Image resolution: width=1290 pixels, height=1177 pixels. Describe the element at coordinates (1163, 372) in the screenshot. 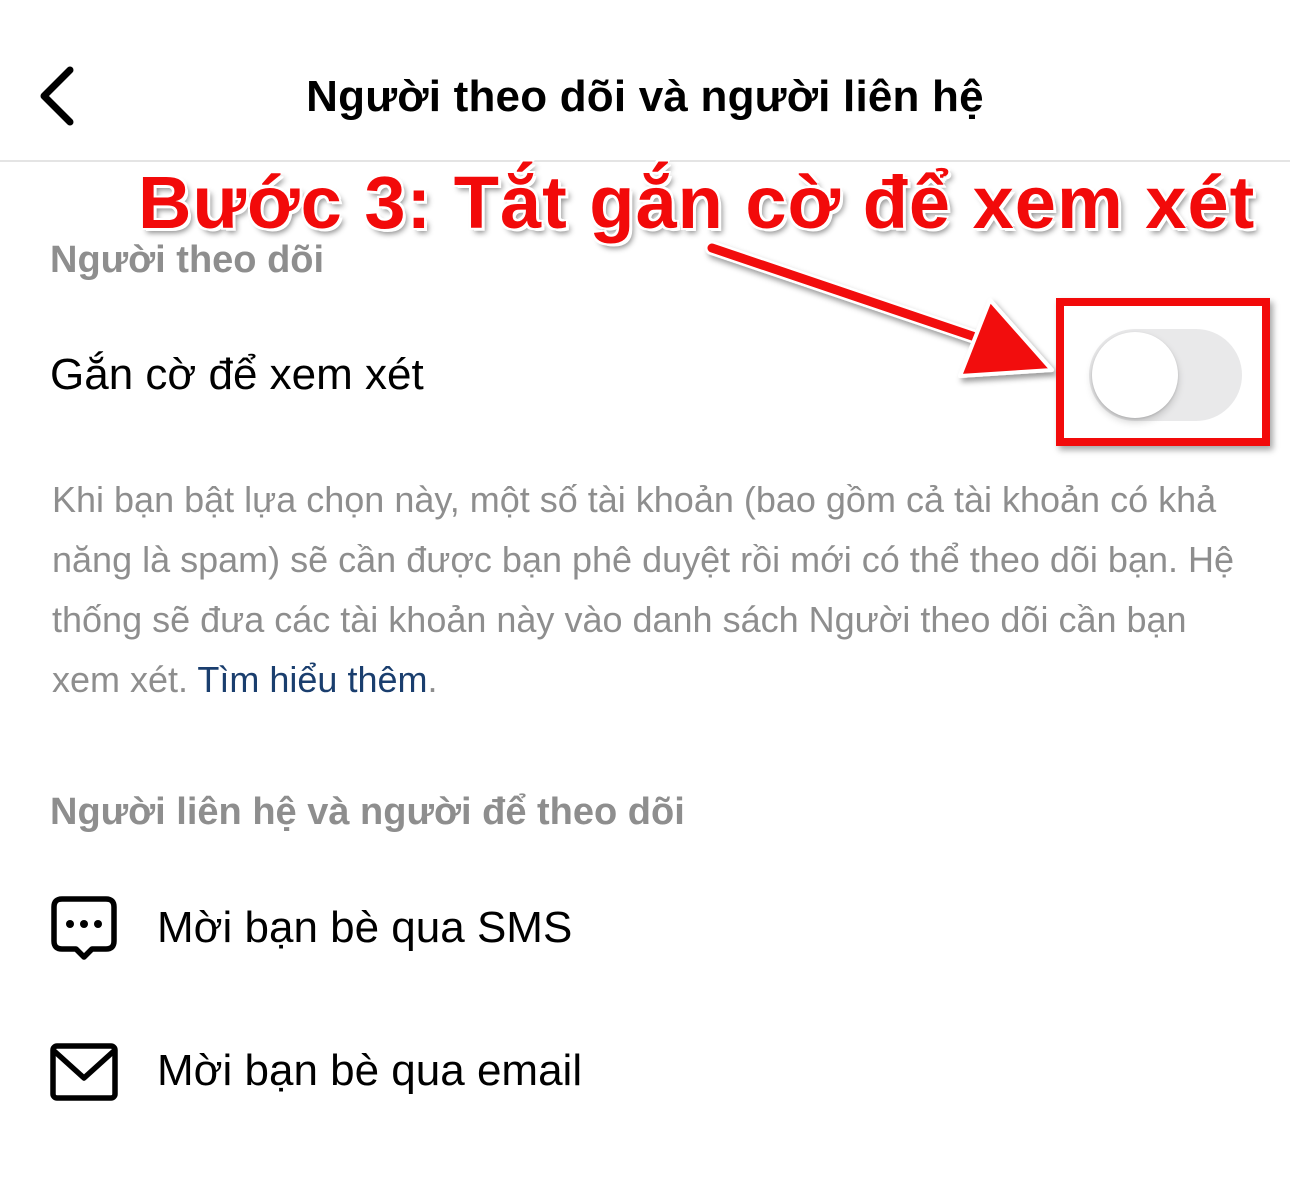

I see `annotation-highlight-box` at that location.